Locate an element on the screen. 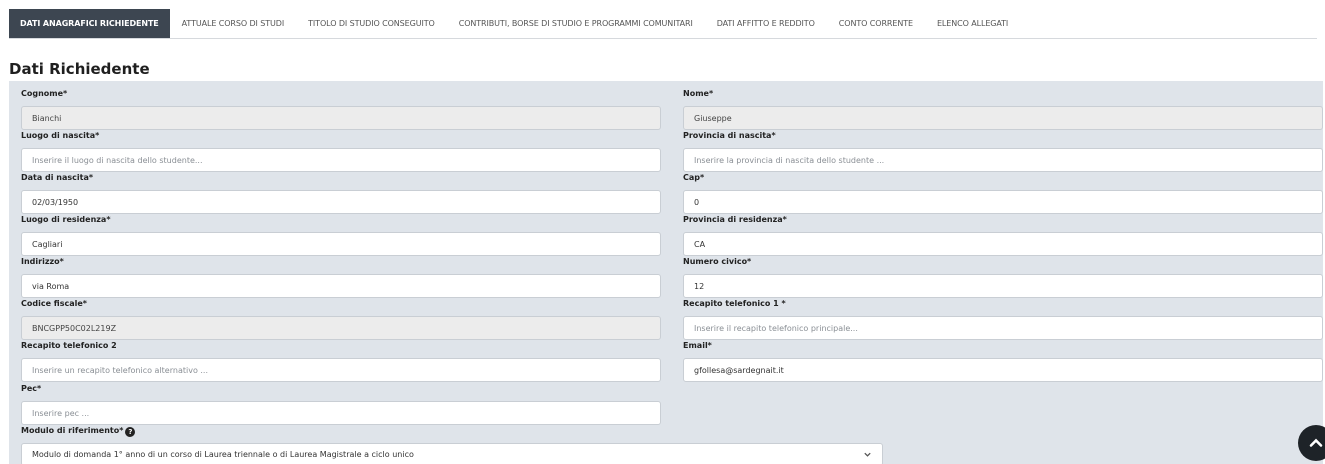 The image size is (1325, 464). codice-fiscale-label: Codice fiscale* is located at coordinates (54, 303).